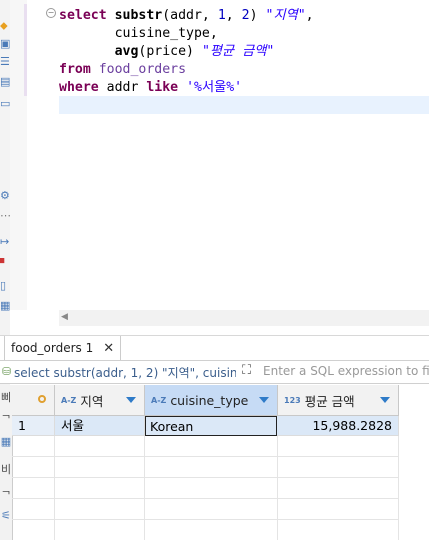  What do you see at coordinates (257, 15) in the screenshot?
I see `sql-text: )` at bounding box center [257, 15].